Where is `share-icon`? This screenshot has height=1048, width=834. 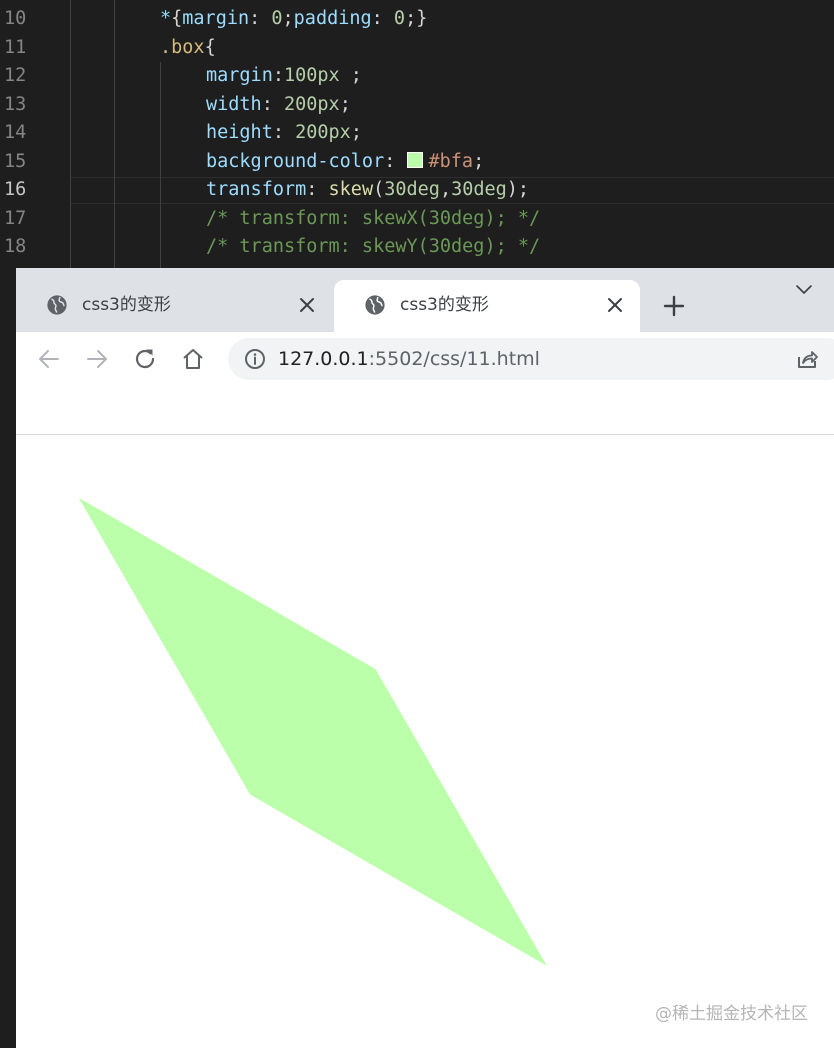
share-icon is located at coordinates (807, 359).